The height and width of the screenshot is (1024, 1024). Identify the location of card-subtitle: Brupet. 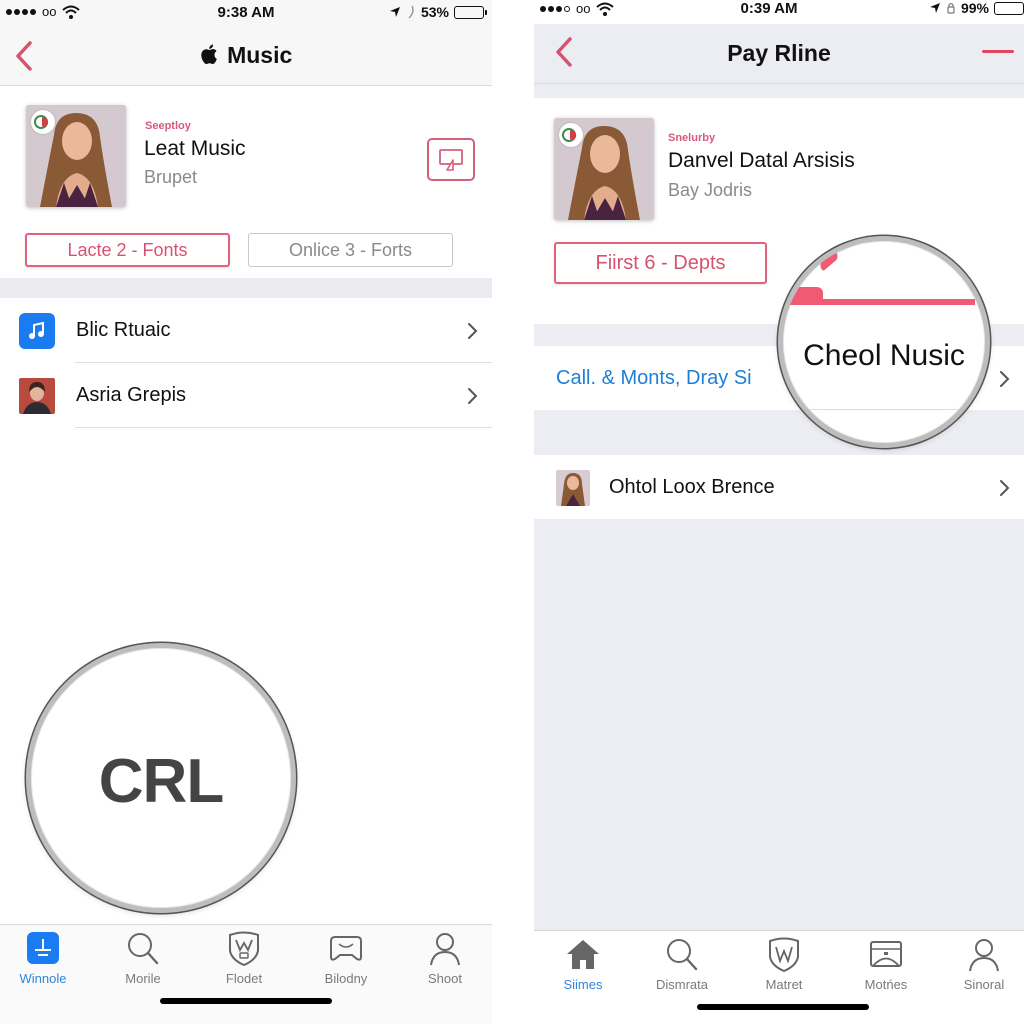
(171, 177).